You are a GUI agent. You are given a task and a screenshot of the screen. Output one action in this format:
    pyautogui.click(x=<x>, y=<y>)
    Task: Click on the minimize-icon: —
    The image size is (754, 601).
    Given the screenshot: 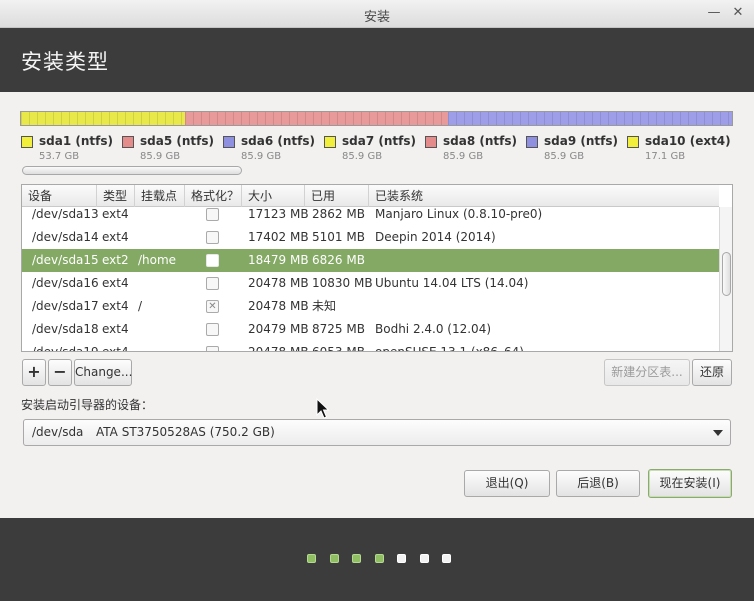 What is the action you would take?
    pyautogui.click(x=714, y=12)
    